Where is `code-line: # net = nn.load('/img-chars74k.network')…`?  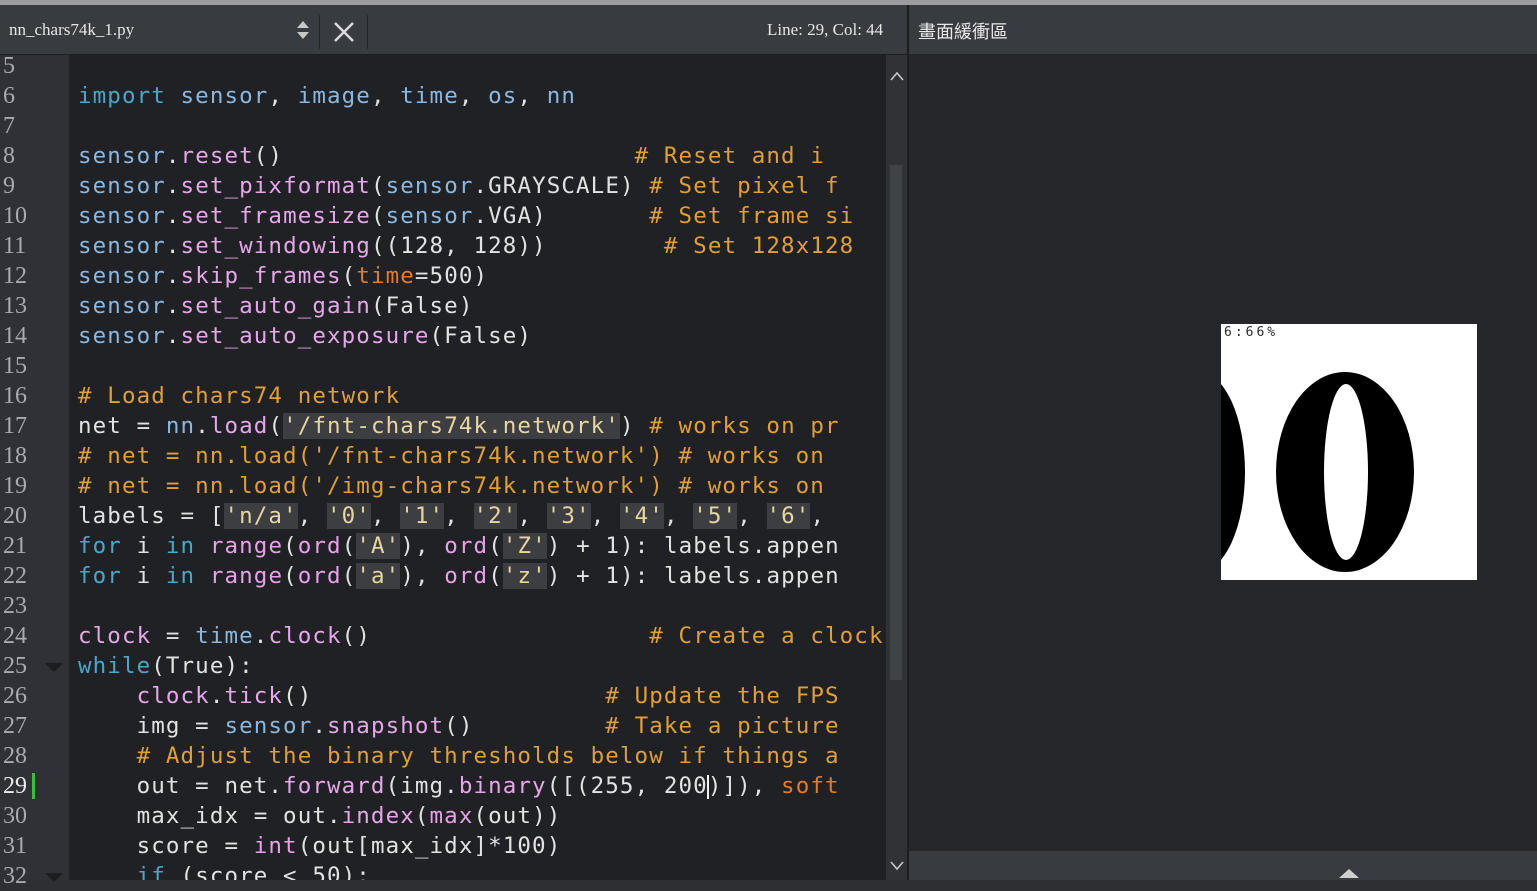
code-line: # net = nn.load('/img-chars74k.network')… is located at coordinates (451, 486).